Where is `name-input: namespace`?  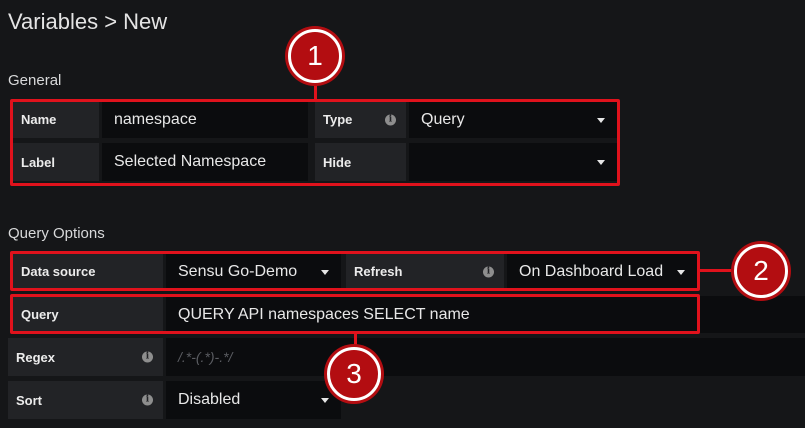
name-input: namespace is located at coordinates (205, 119).